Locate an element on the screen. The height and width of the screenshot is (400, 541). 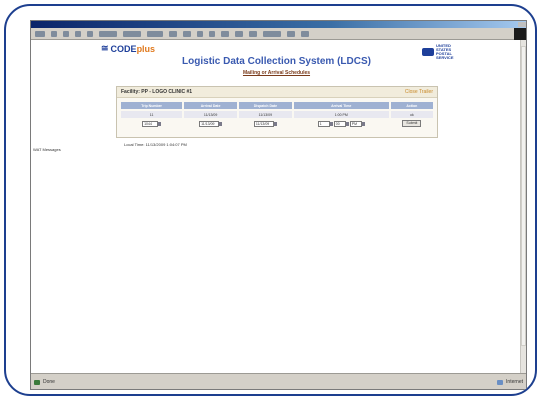
column-header: Arrival Time is located at coordinates (341, 105).